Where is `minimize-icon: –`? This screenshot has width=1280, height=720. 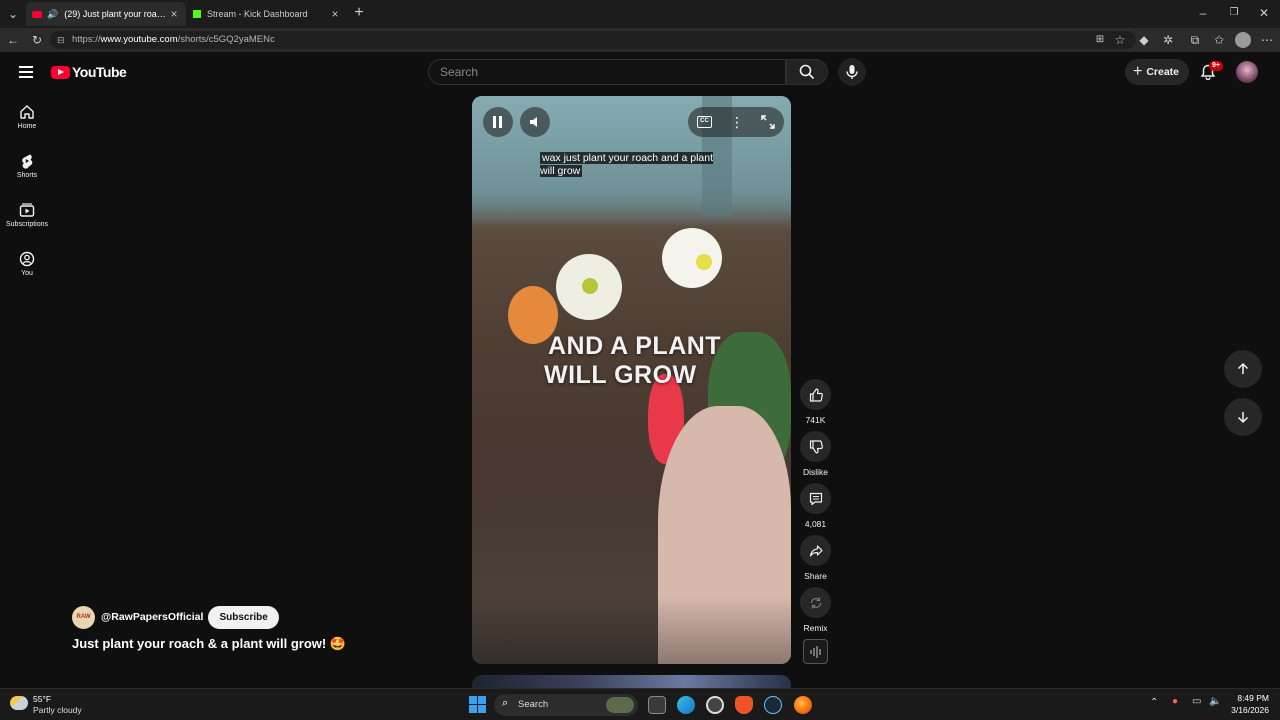
minimize-icon: – is located at coordinates (1203, 13).